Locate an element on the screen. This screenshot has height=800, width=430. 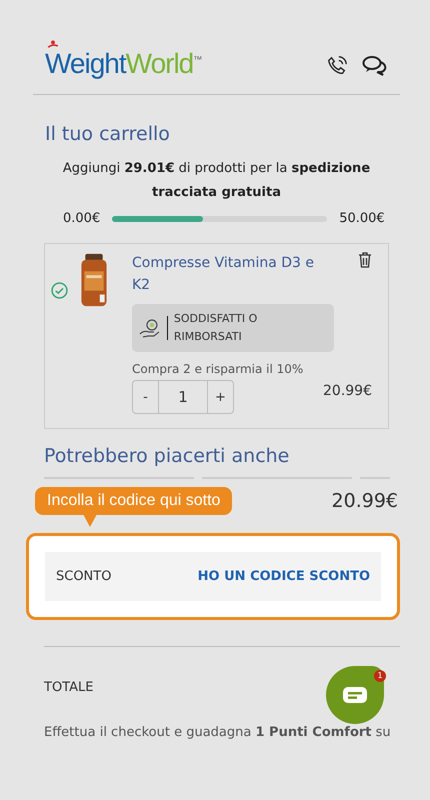
trash-icon is located at coordinates (365, 260).